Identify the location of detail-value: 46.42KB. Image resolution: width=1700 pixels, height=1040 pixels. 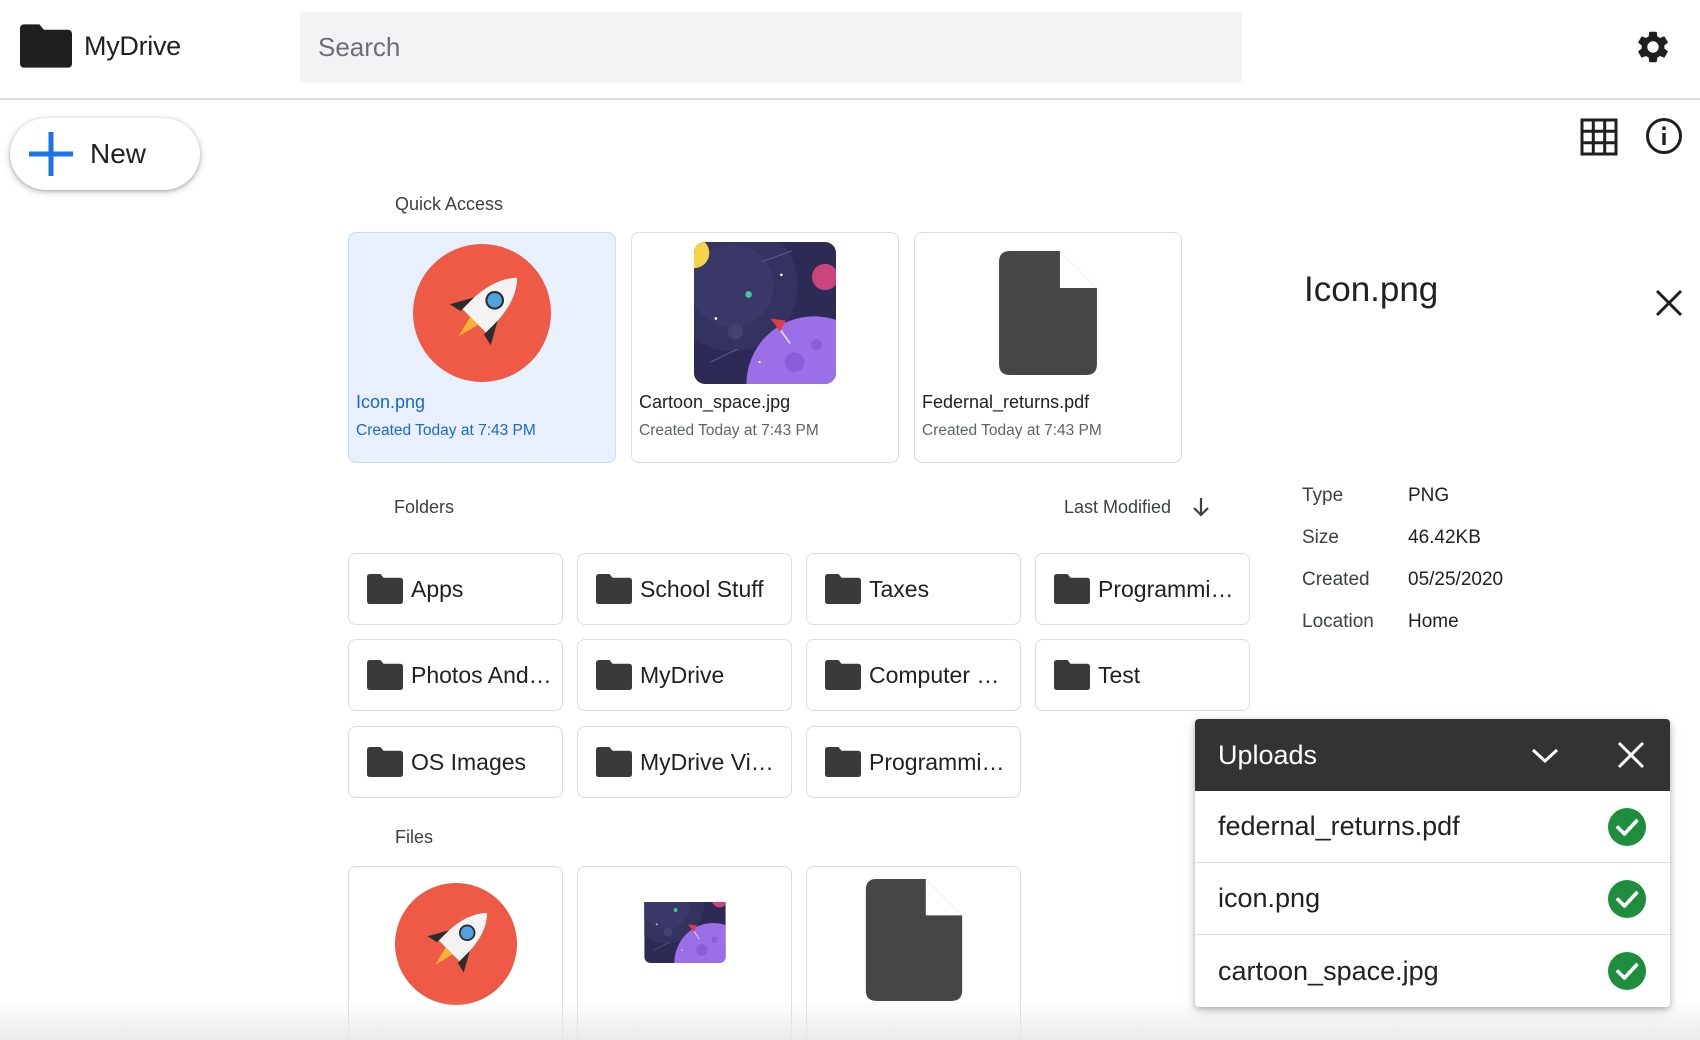
(1444, 537).